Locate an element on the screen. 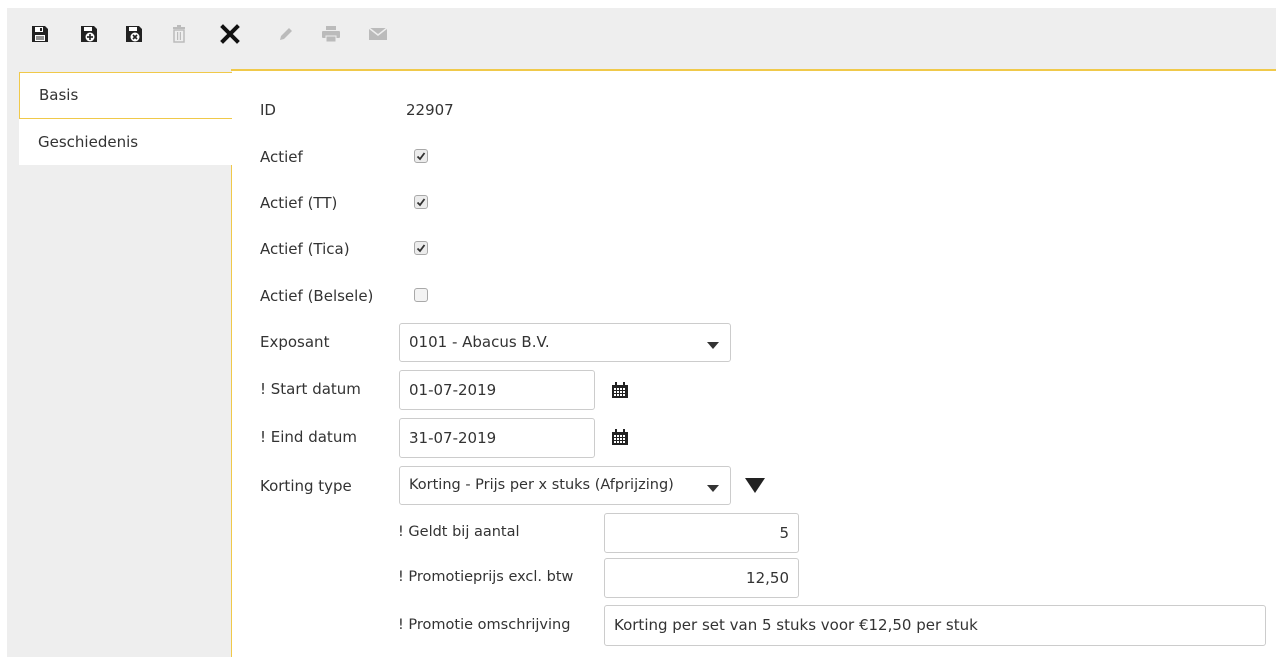  actief-tt-checkbox is located at coordinates (421, 202).